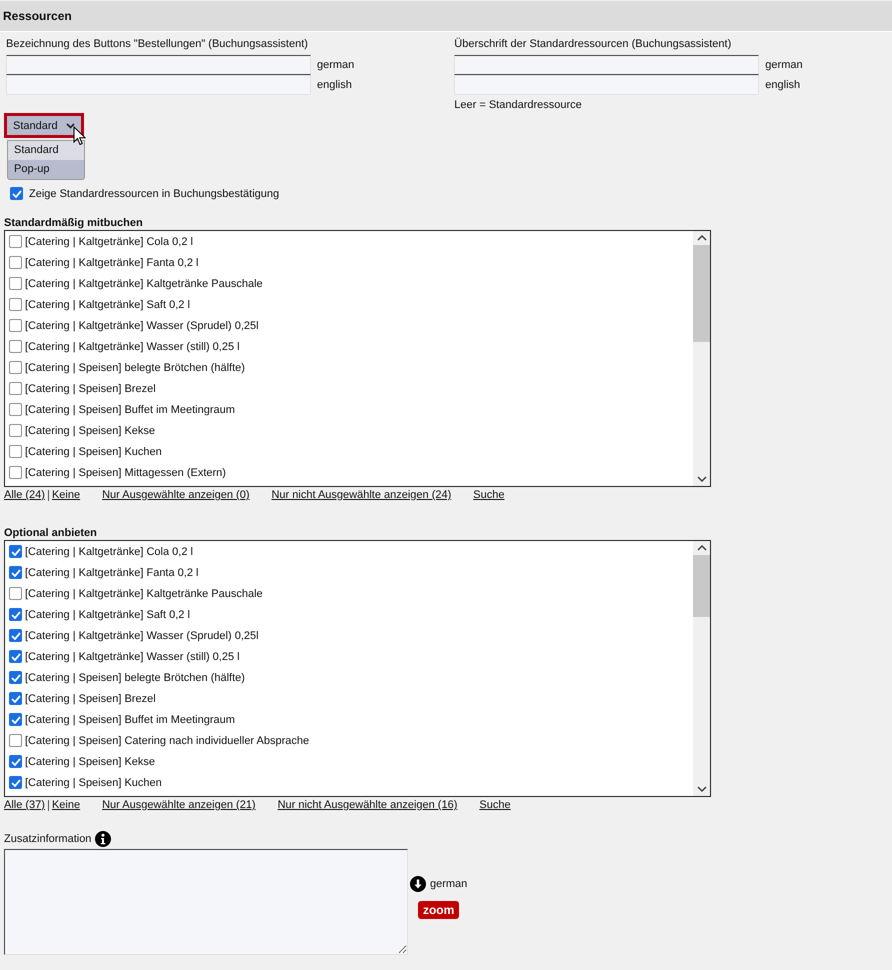 Image resolution: width=892 pixels, height=970 pixels. Describe the element at coordinates (368, 805) in the screenshot. I see `show-unselected-link: Nur nicht Ausgewählte anzeigen (16)` at that location.